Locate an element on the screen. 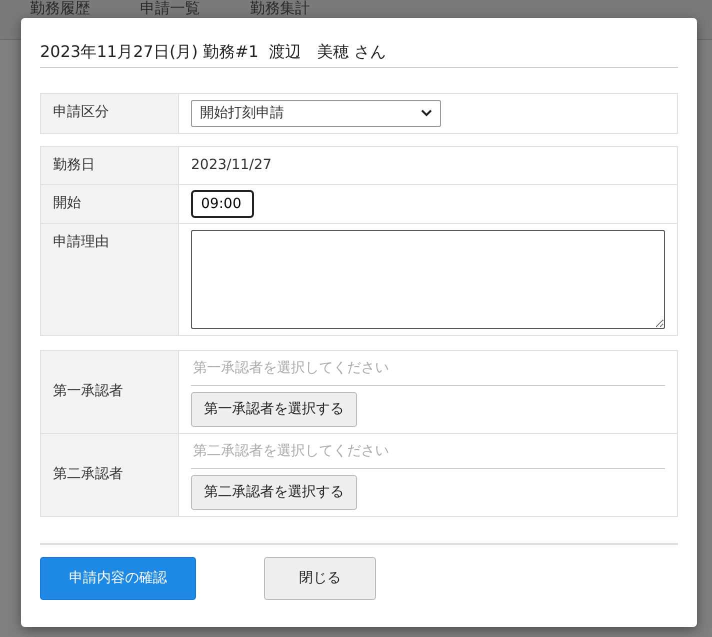 This screenshot has width=712, height=637. select-approver-button: 第二承認者を選択する is located at coordinates (274, 492).